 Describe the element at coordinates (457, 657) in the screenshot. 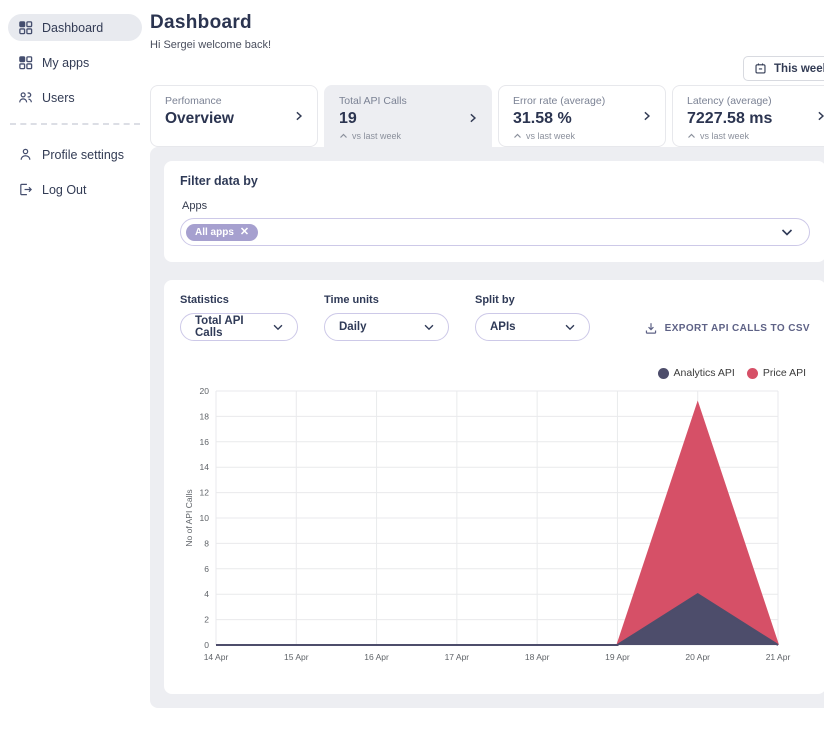

I see `svg-text: 17 Apr` at that location.